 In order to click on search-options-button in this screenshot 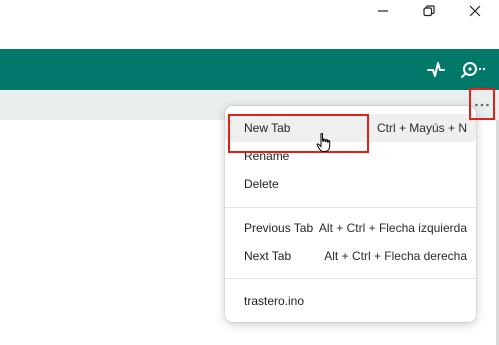, I will do `click(472, 70)`.